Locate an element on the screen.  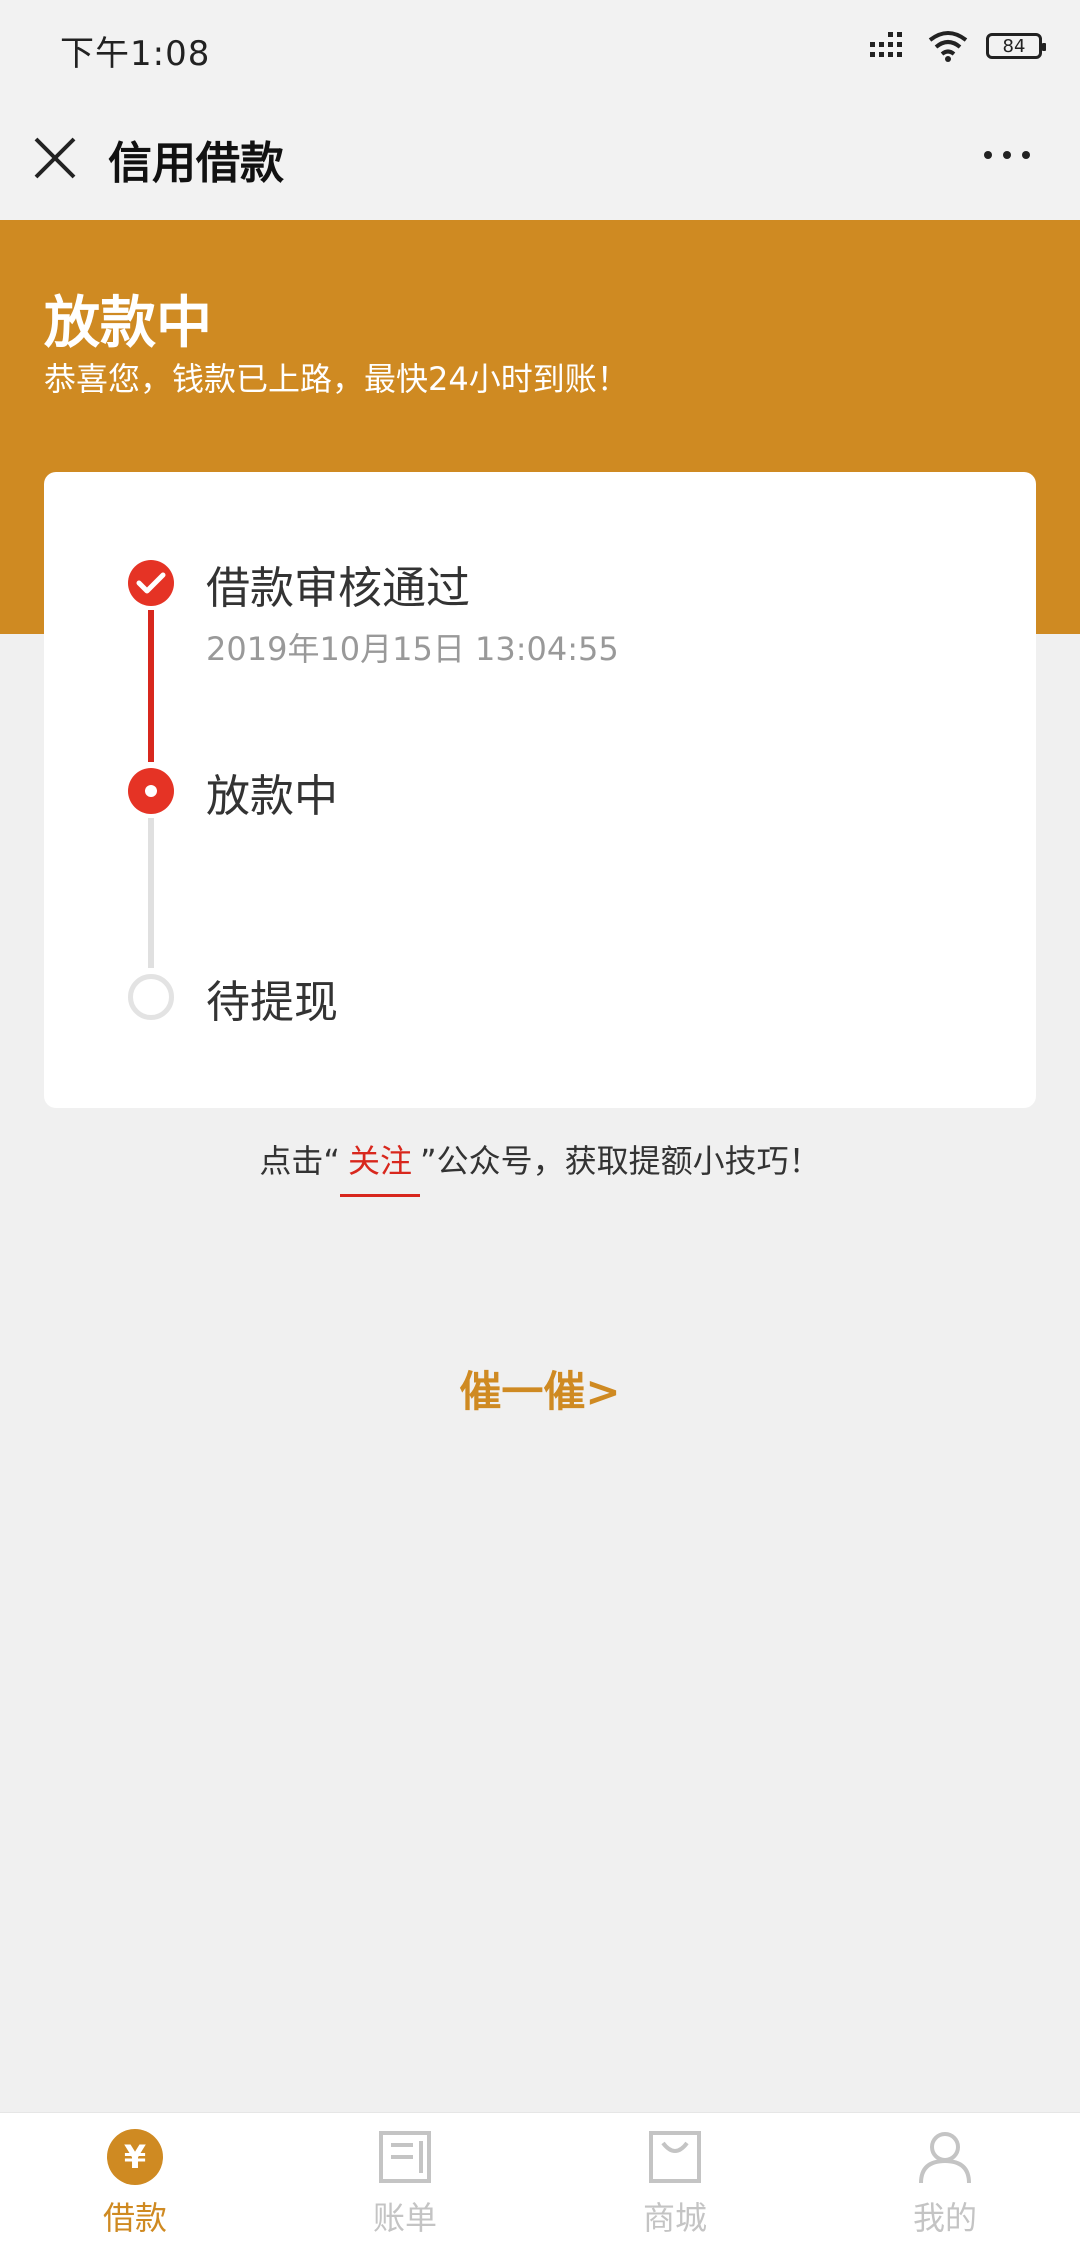
tab-label: 商城 is located at coordinates (674, 2218).